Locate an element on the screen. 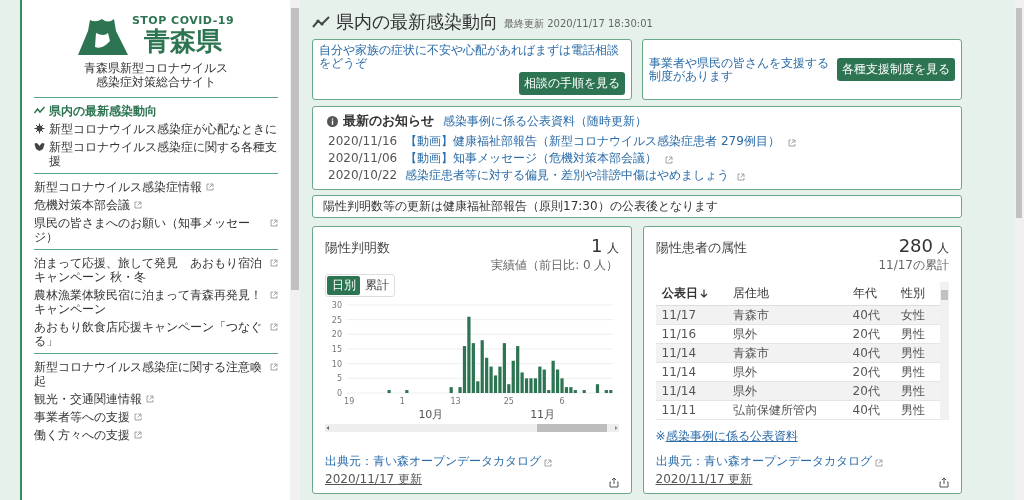 The width and height of the screenshot is (1024, 500). sidebar-item: 泊まって応援、旅して発見 あおもり宿泊キャンペーン 秋・冬 is located at coordinates (156, 270).